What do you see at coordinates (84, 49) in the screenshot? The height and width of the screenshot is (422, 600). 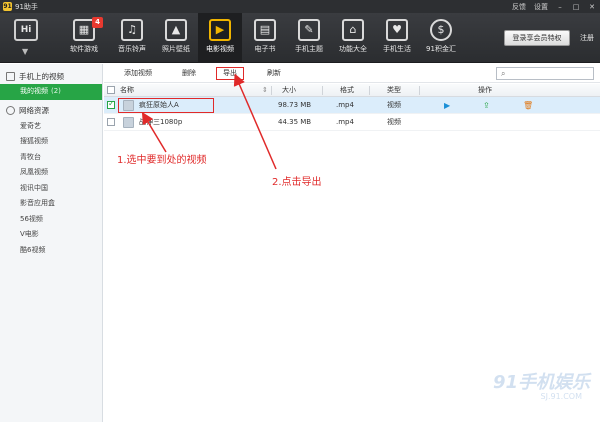 I see `tab-apps-games-label: 软件游戏` at bounding box center [84, 49].